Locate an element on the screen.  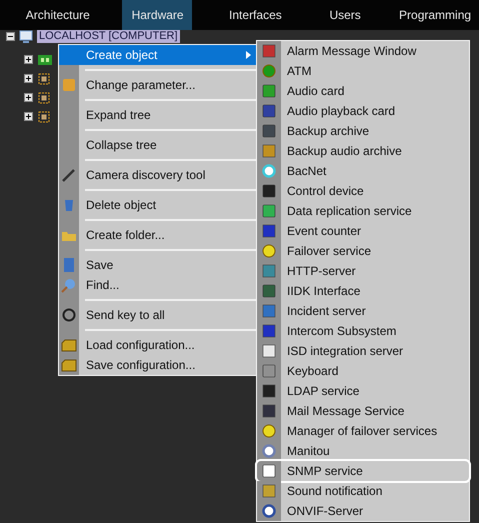
square-icon is located at coordinates (269, 471).